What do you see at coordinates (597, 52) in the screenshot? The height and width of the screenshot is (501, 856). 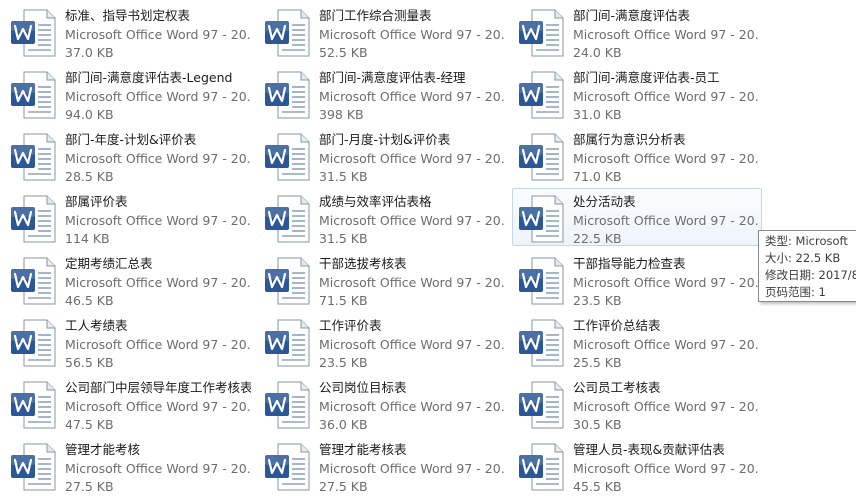 I see `file-size: 24.0 KB` at bounding box center [597, 52].